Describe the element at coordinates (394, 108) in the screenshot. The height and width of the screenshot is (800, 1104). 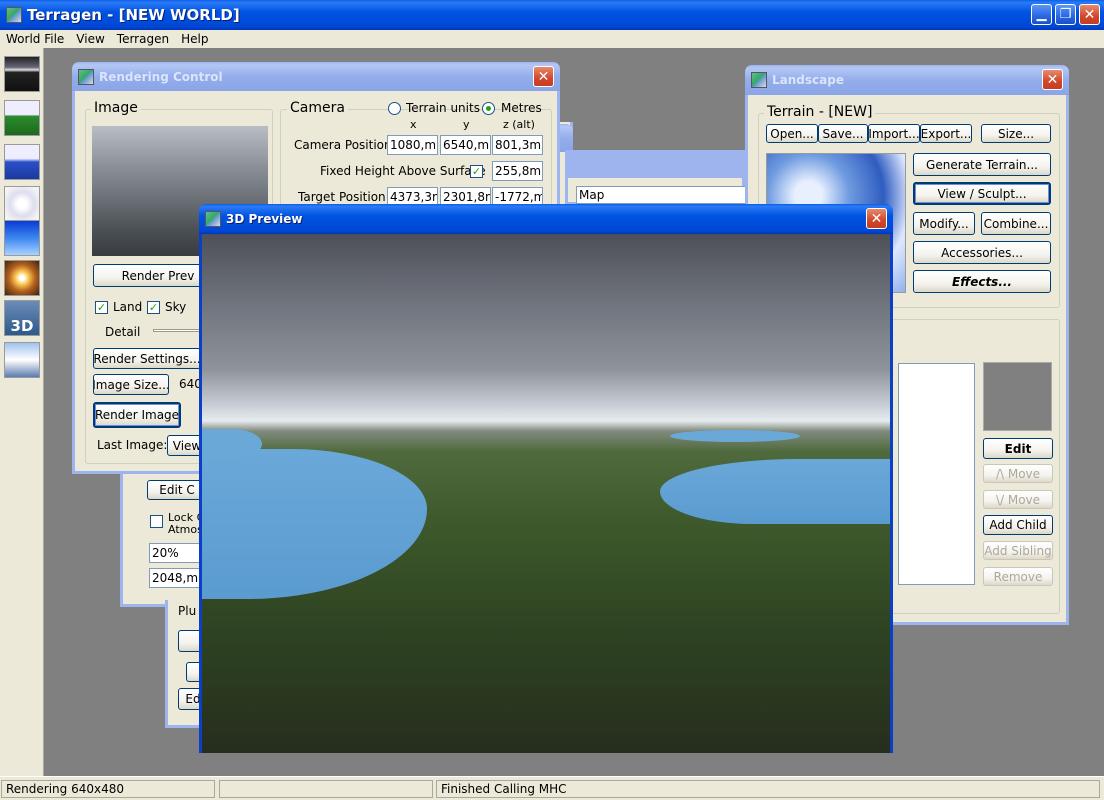
I see `terrain-units-radio` at that location.